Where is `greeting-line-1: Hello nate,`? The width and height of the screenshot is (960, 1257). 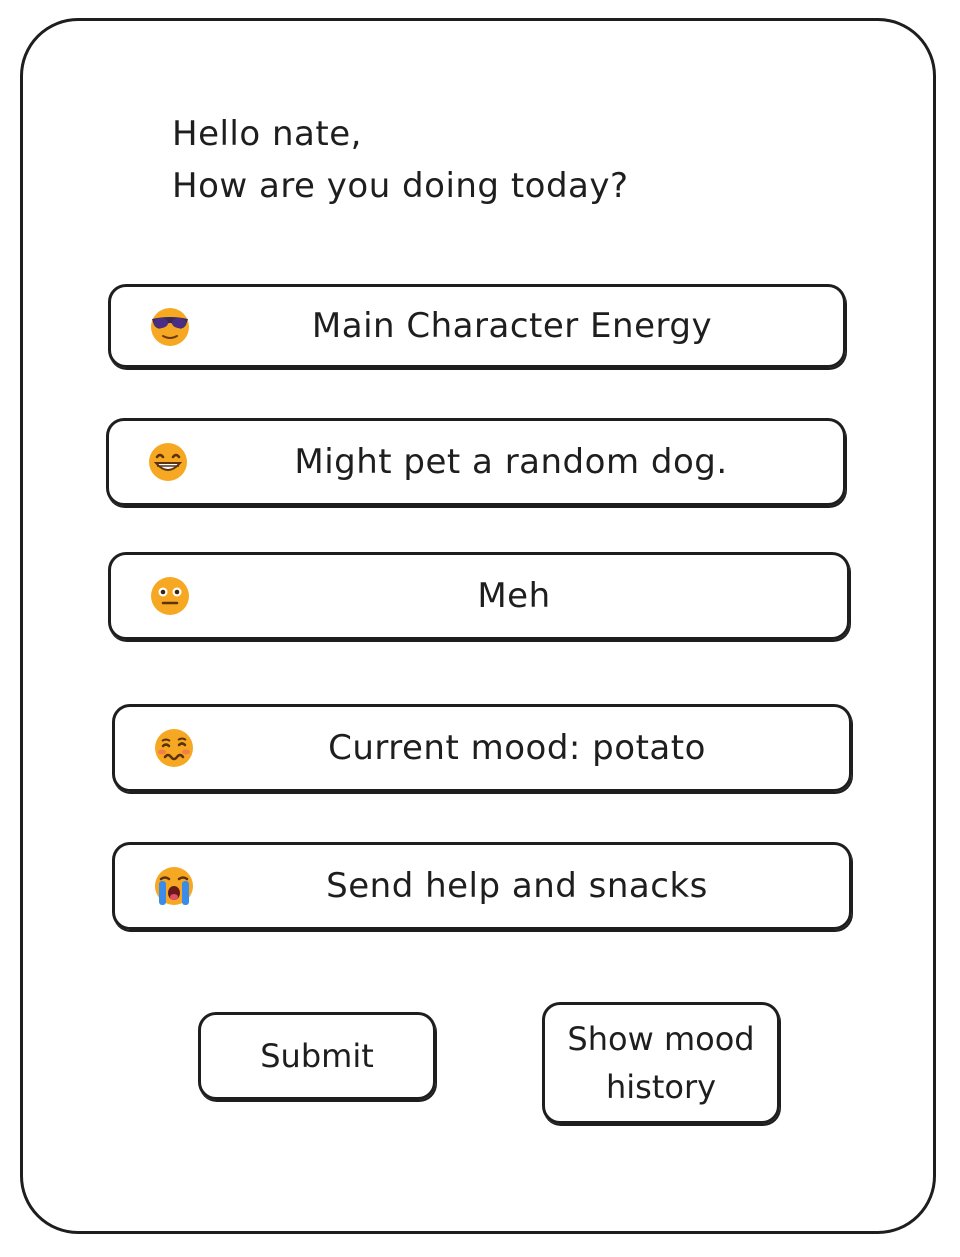
greeting-line-1: Hello nate, is located at coordinates (267, 134).